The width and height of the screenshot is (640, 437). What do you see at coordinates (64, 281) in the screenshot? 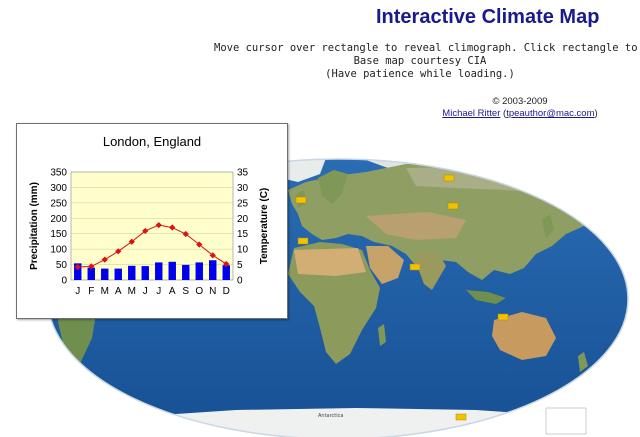
I see `y-tick-label-left: 0` at bounding box center [64, 281].